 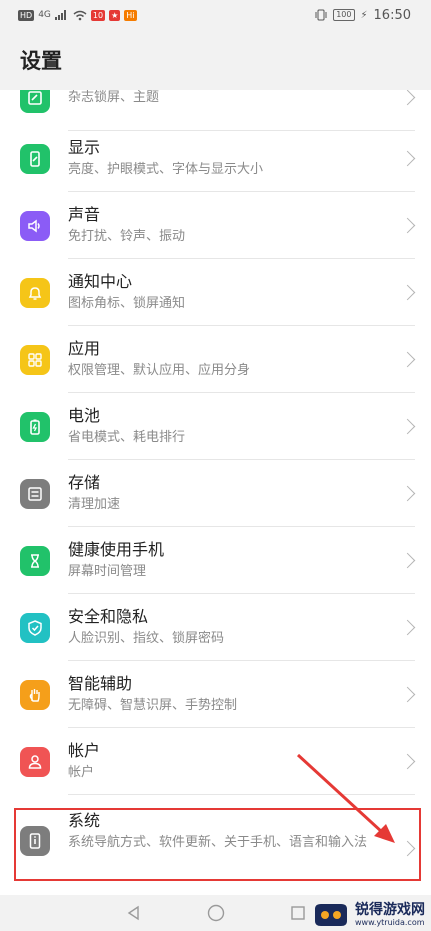 What do you see at coordinates (216, 913) in the screenshot?
I see `home-icon` at bounding box center [216, 913].